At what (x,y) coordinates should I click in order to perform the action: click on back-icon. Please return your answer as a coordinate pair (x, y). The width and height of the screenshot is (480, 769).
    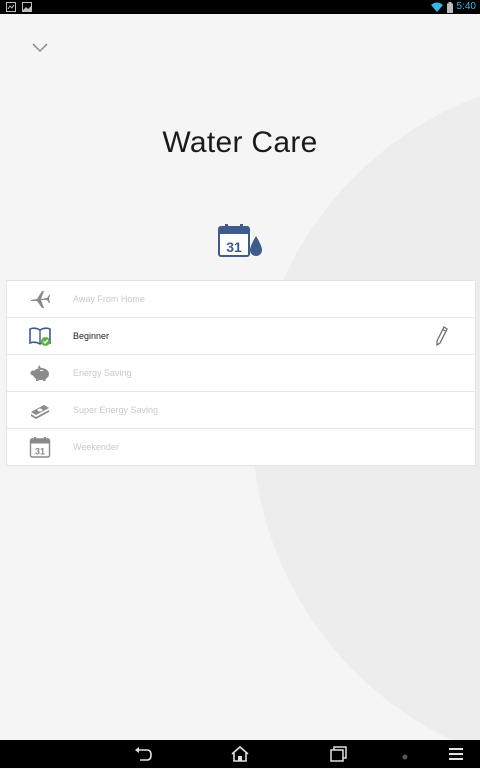
    Looking at the image, I should click on (143, 754).